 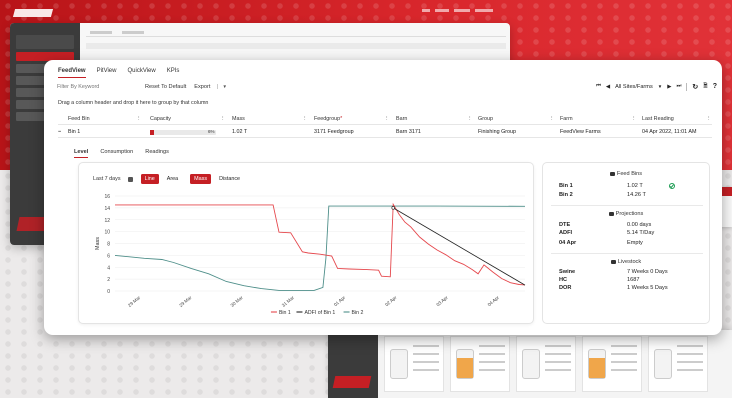 I want to click on toolbar-divider, so click(x=687, y=86).